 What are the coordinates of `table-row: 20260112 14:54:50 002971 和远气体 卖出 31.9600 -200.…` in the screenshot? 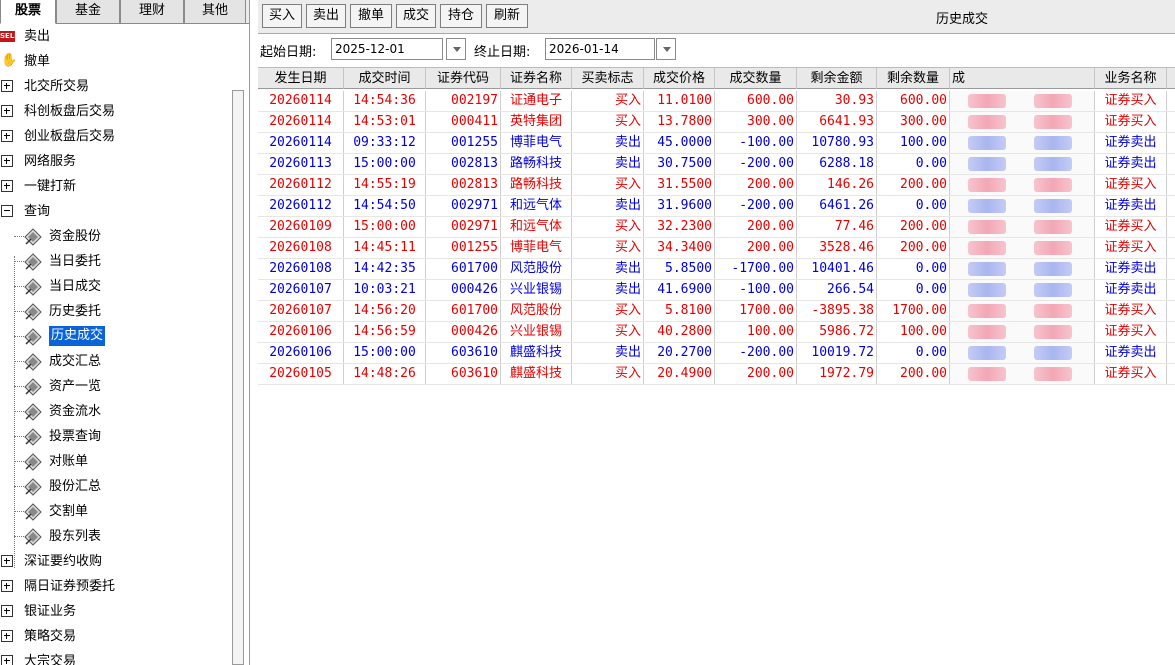 It's located at (716, 206).